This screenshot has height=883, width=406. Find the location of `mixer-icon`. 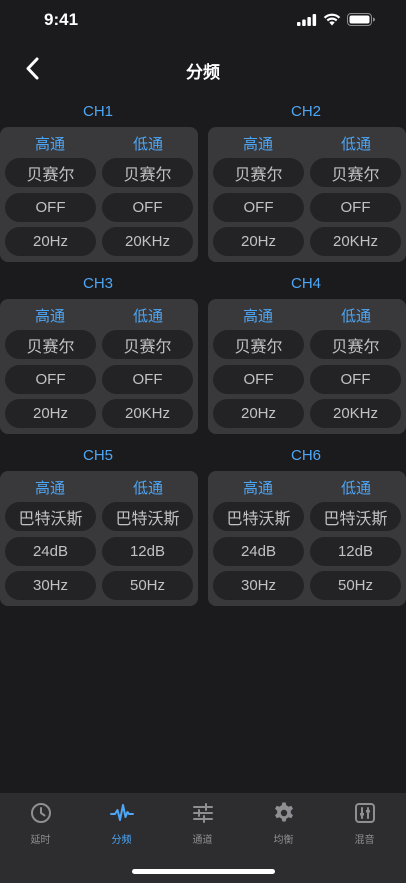

mixer-icon is located at coordinates (364, 813).